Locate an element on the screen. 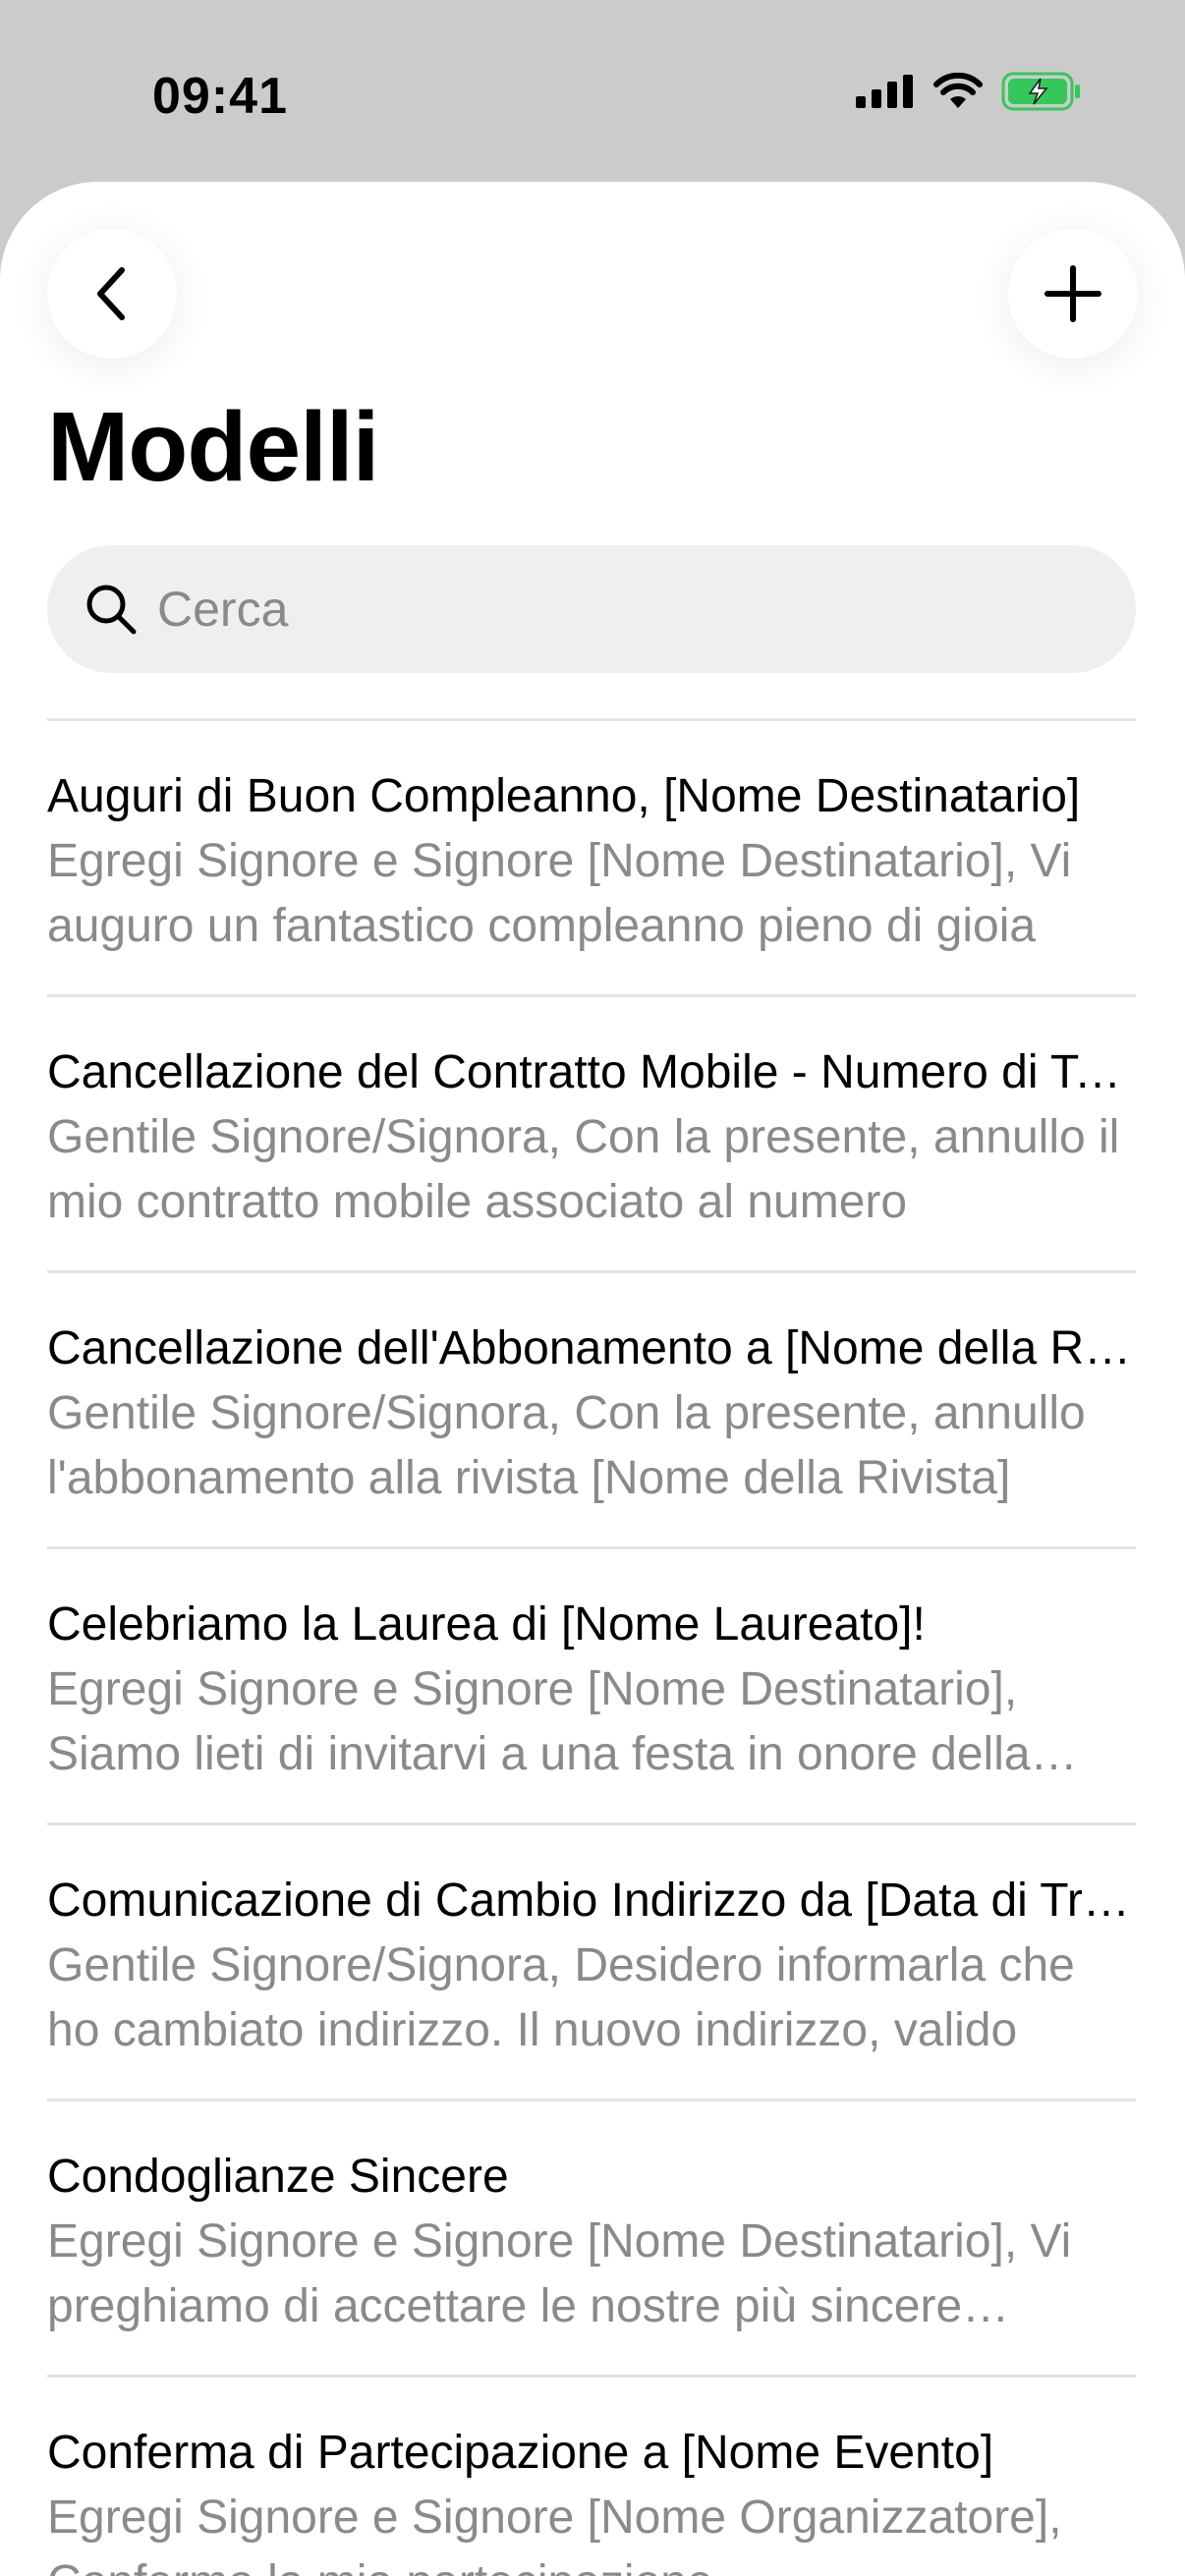  wifi-icon is located at coordinates (958, 90).